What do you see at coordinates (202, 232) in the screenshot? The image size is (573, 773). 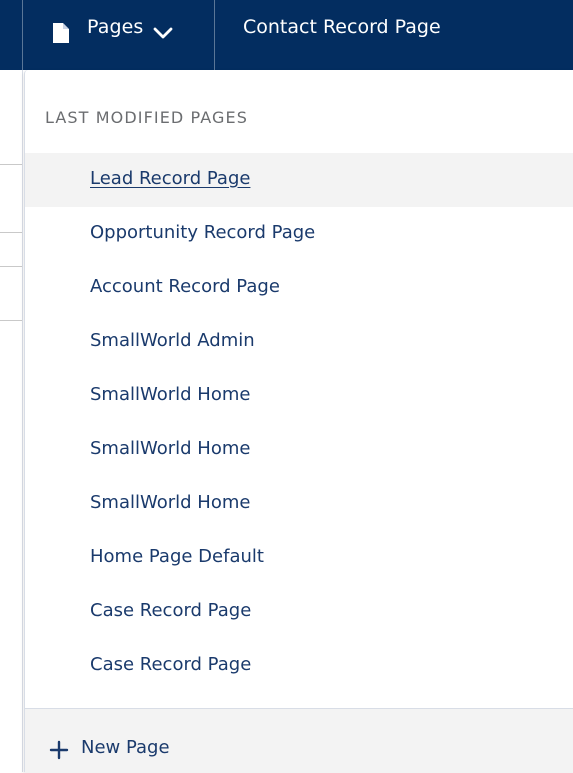 I see `page-link: Opportunity Record Page` at bounding box center [202, 232].